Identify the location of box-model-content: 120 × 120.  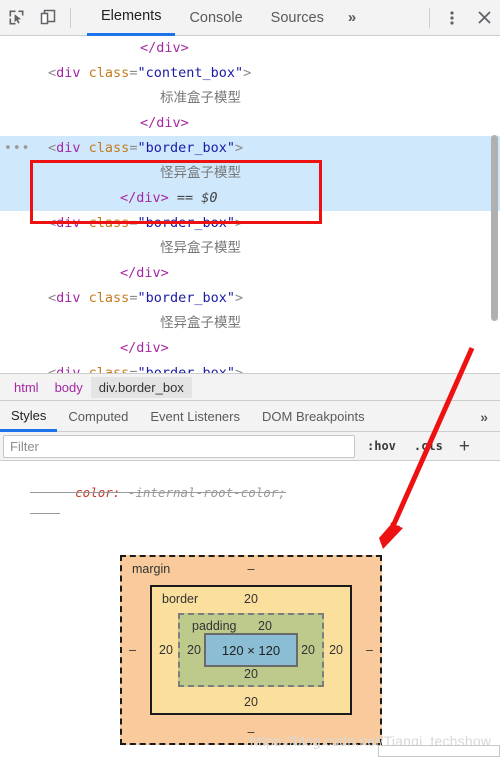
(251, 650).